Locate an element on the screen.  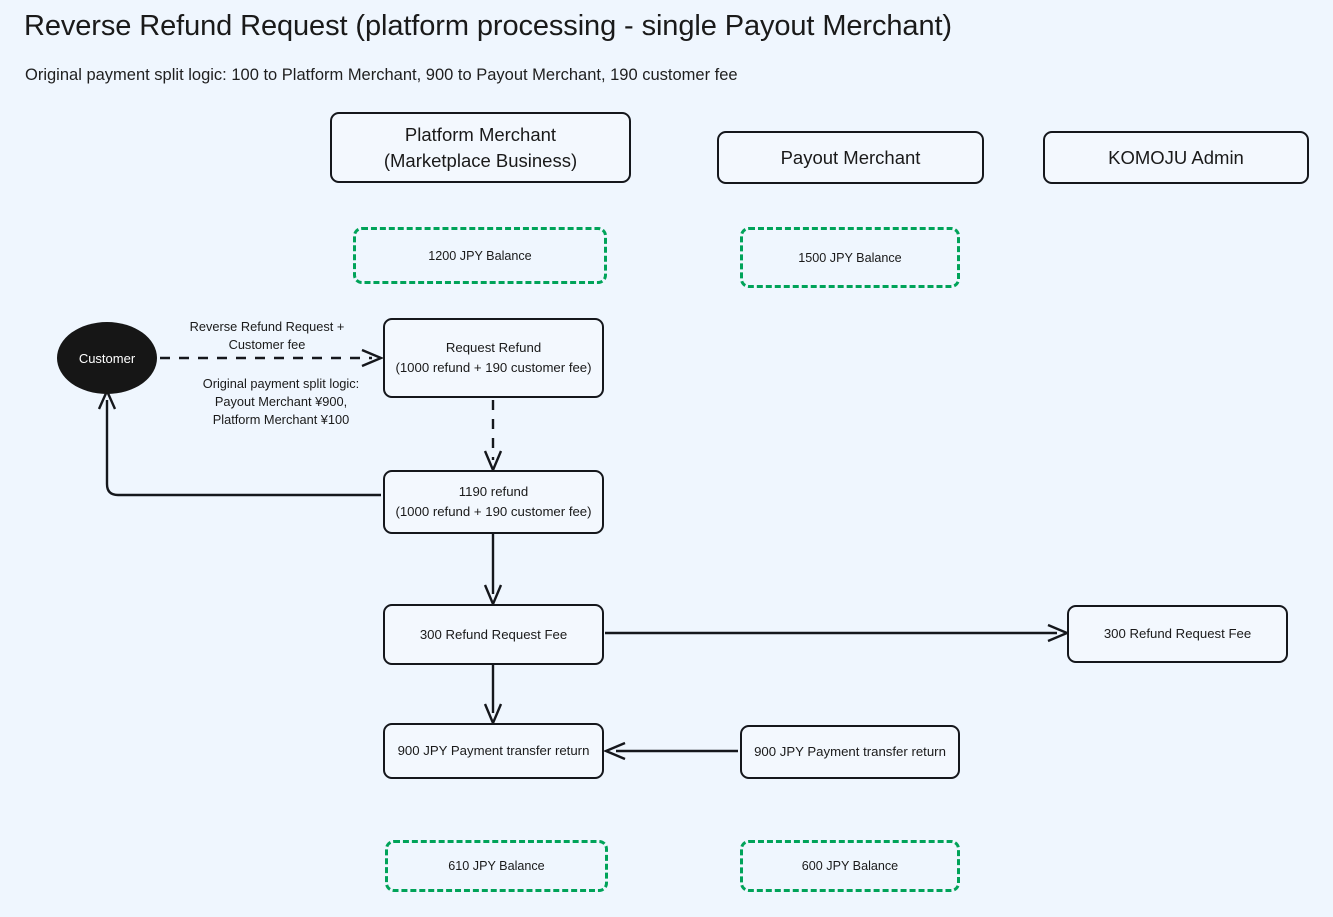
actor-customer: Customer is located at coordinates (107, 358).